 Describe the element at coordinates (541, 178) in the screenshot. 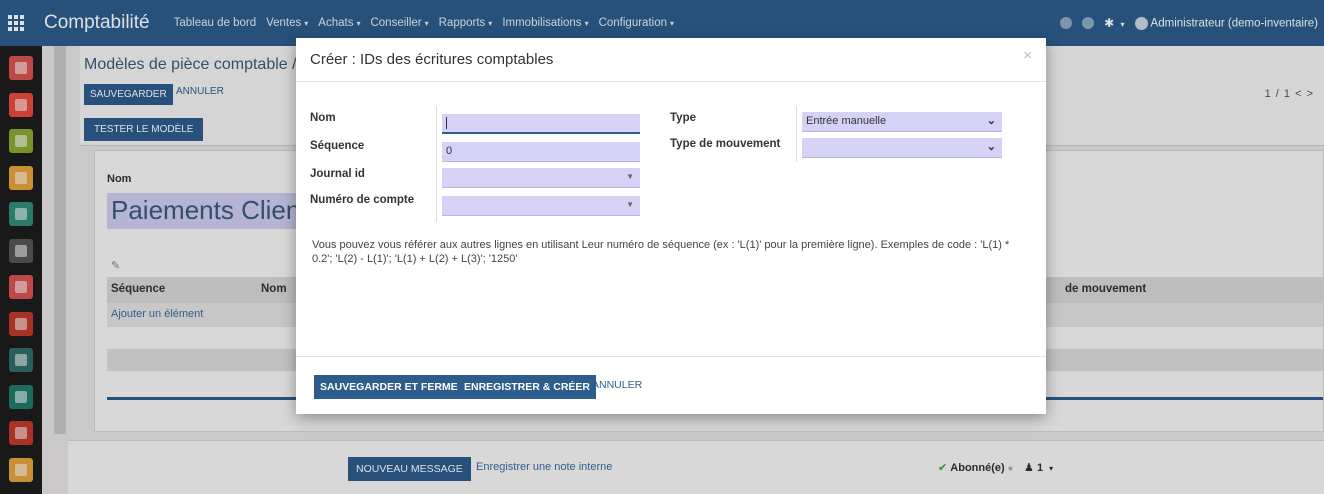

I see `journal-select: ▼` at that location.